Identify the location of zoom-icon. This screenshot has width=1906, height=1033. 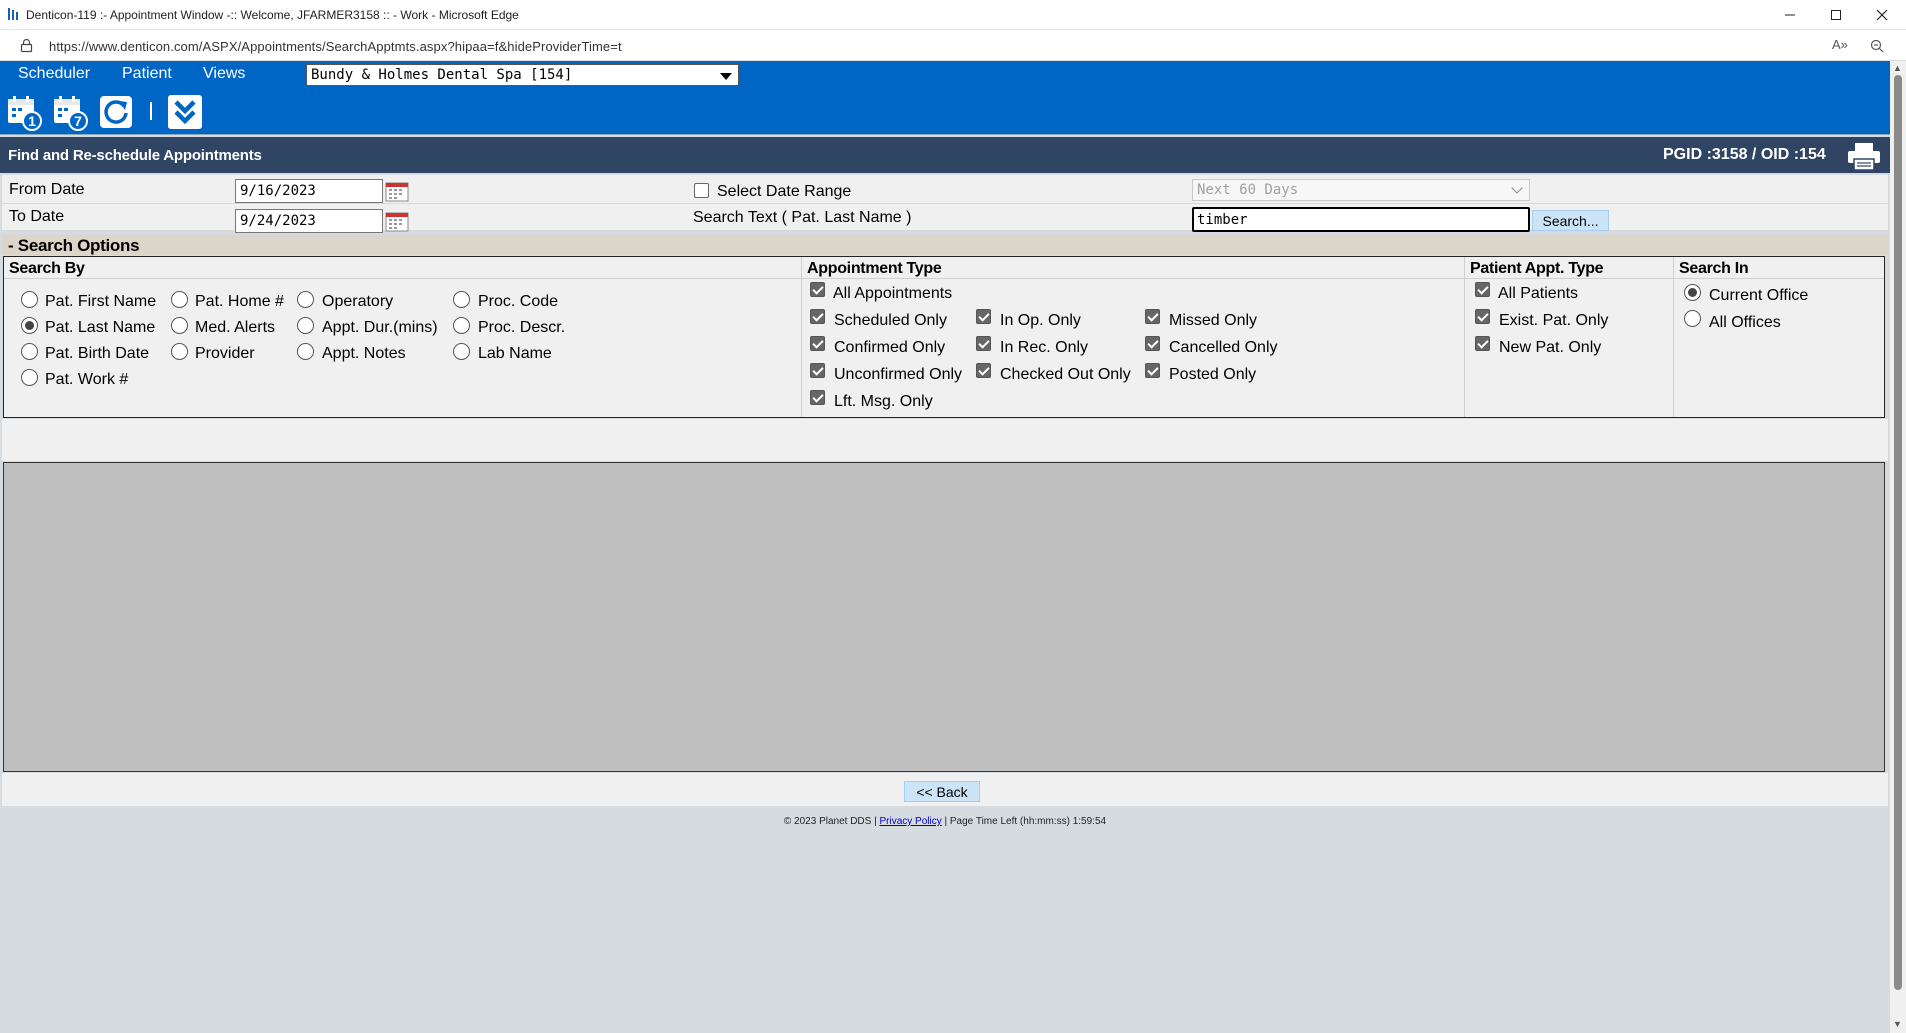
(1877, 46).